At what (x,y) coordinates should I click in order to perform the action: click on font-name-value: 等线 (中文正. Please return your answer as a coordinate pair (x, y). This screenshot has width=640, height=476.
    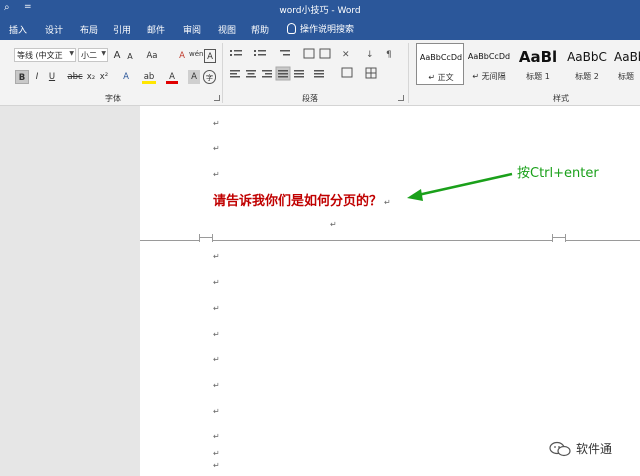
    Looking at the image, I should click on (40, 55).